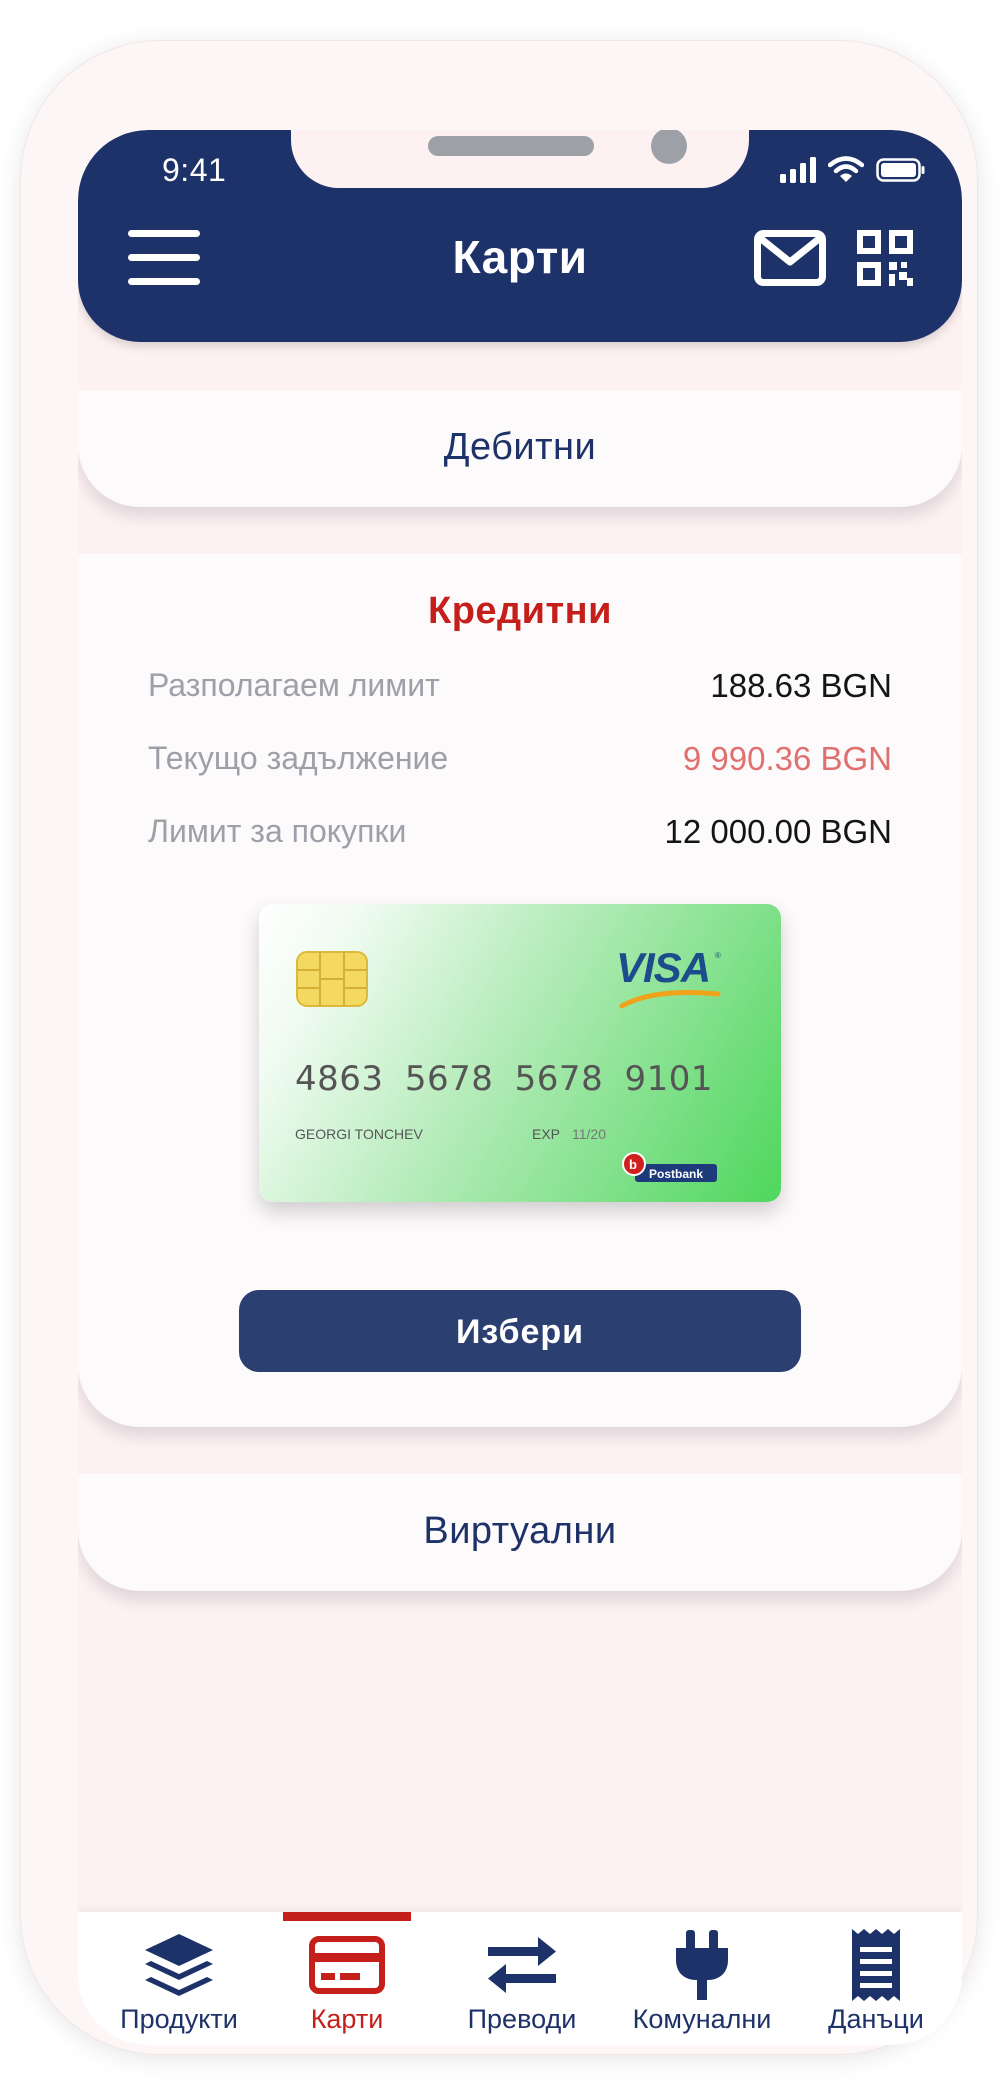 Image resolution: width=1000 pixels, height=2100 pixels. Describe the element at coordinates (669, 147) in the screenshot. I see `front-camera` at that location.